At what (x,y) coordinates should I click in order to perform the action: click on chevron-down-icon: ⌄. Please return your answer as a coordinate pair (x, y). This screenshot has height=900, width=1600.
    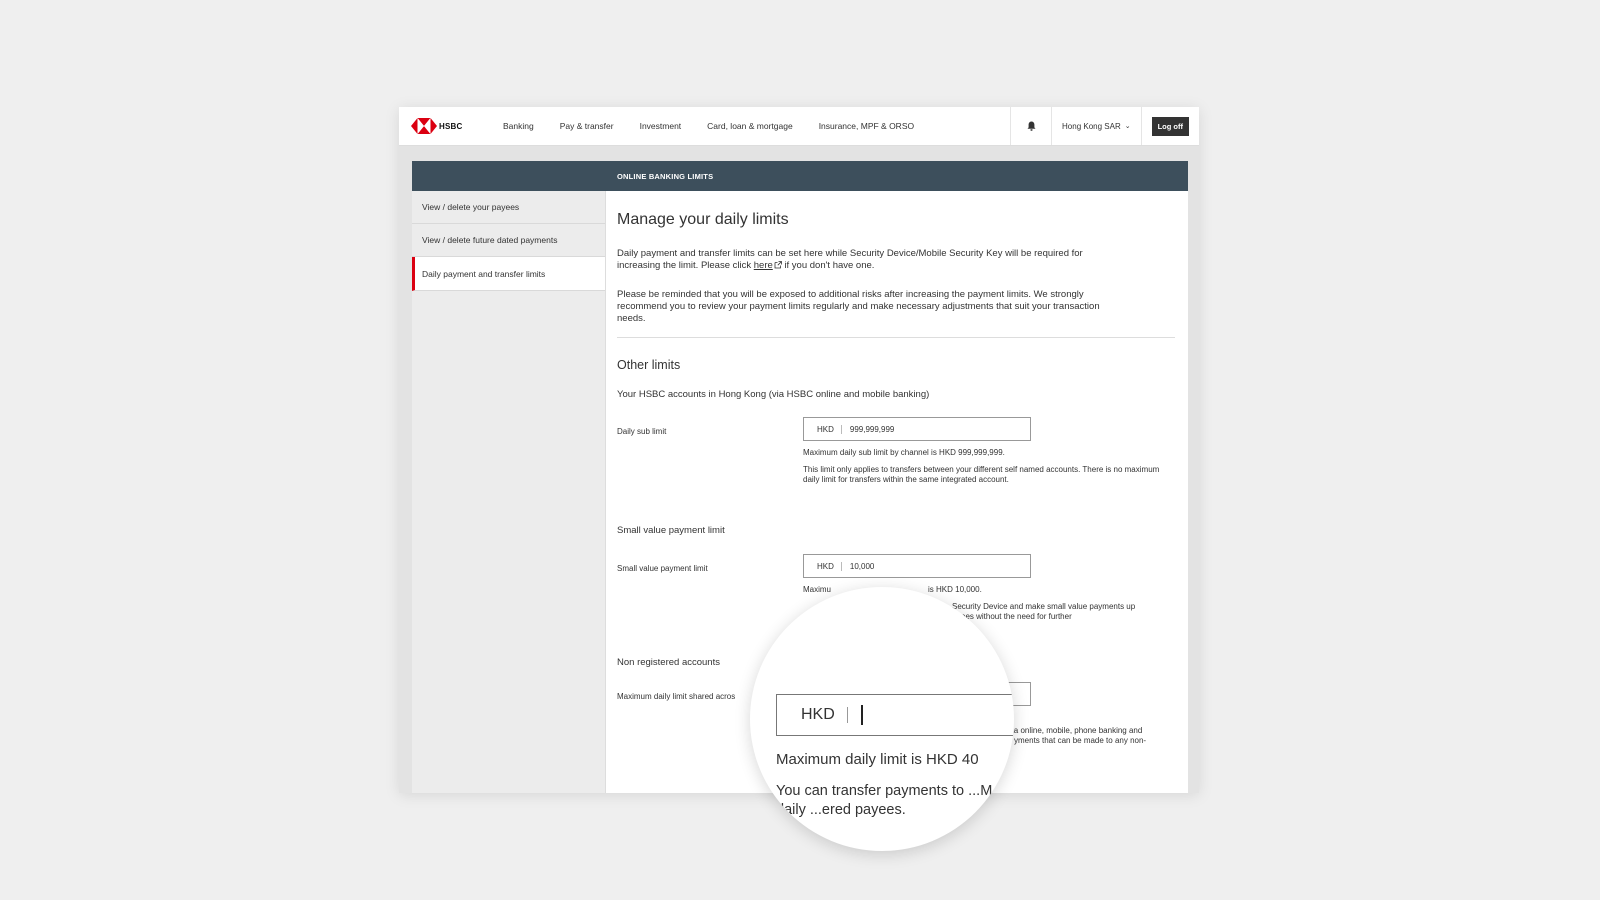
    Looking at the image, I should click on (1127, 126).